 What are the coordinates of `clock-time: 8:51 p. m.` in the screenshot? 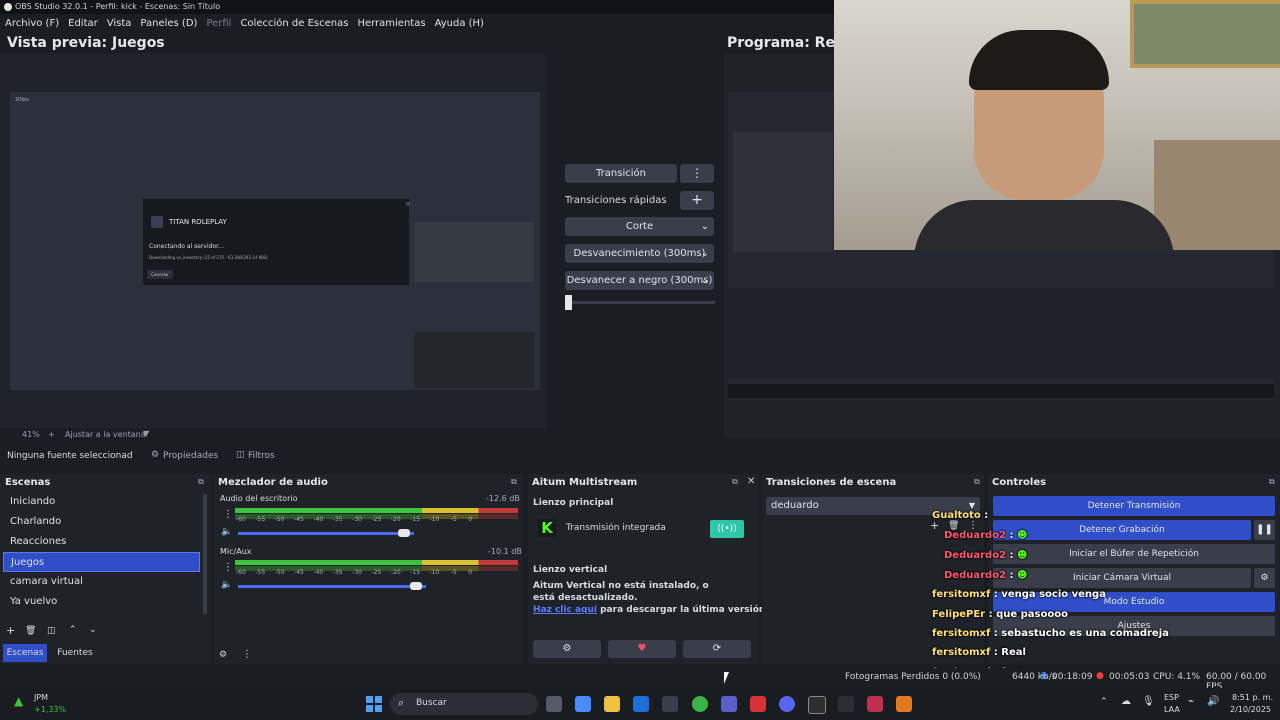 It's located at (1252, 697).